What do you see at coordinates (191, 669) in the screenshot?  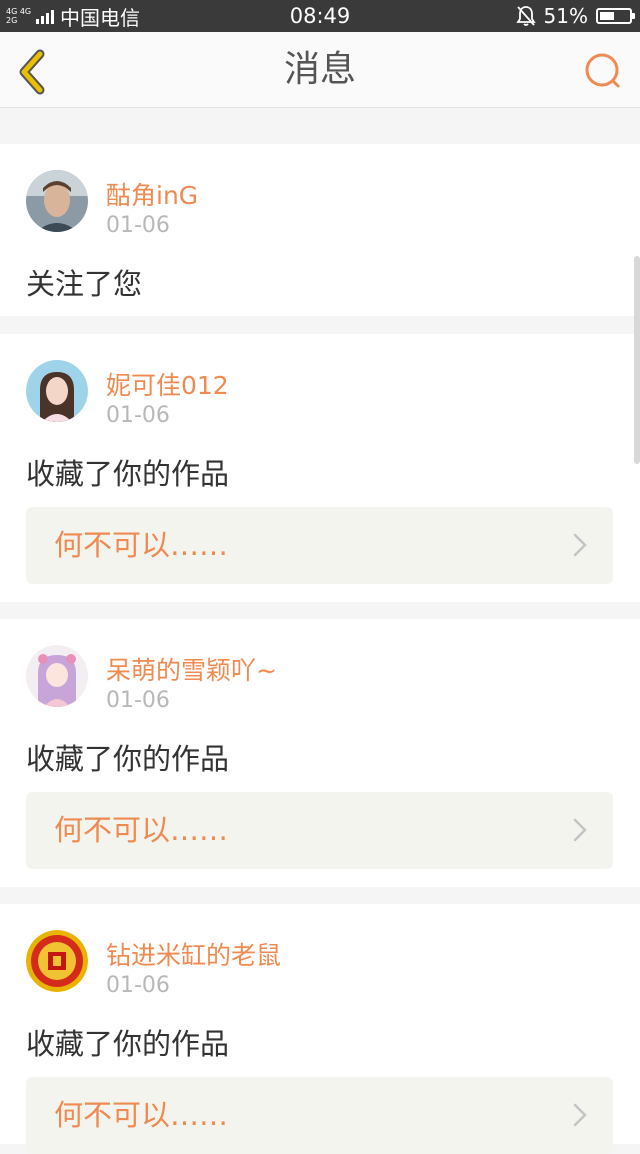 I see `user-name: 呆萌的雪颖吖~` at bounding box center [191, 669].